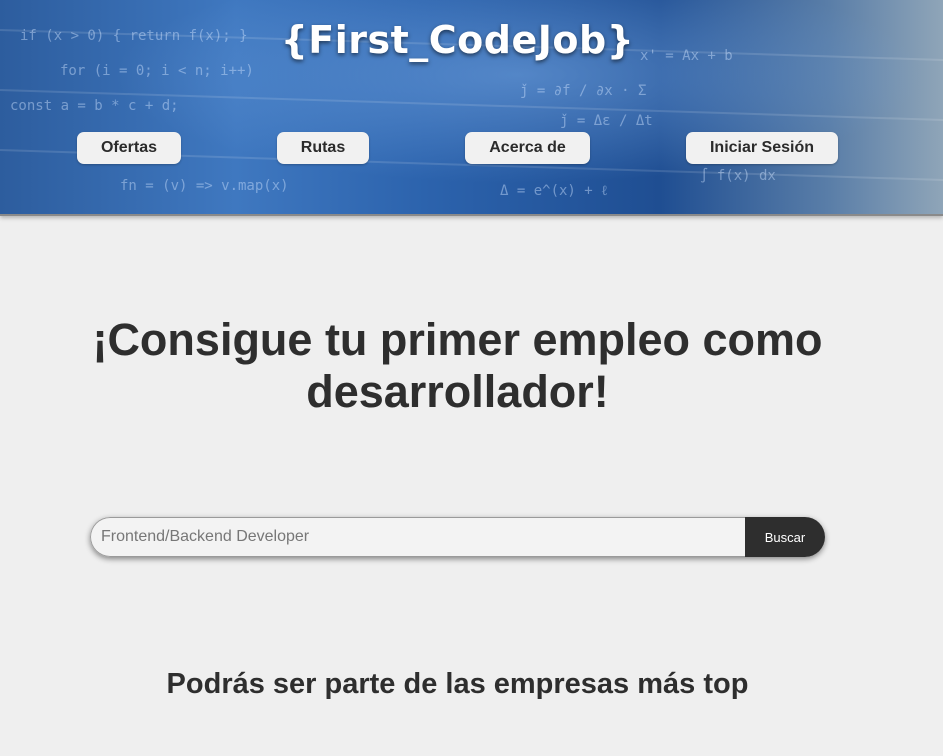  I want to click on search-bar: Buscar, so click(457, 537).